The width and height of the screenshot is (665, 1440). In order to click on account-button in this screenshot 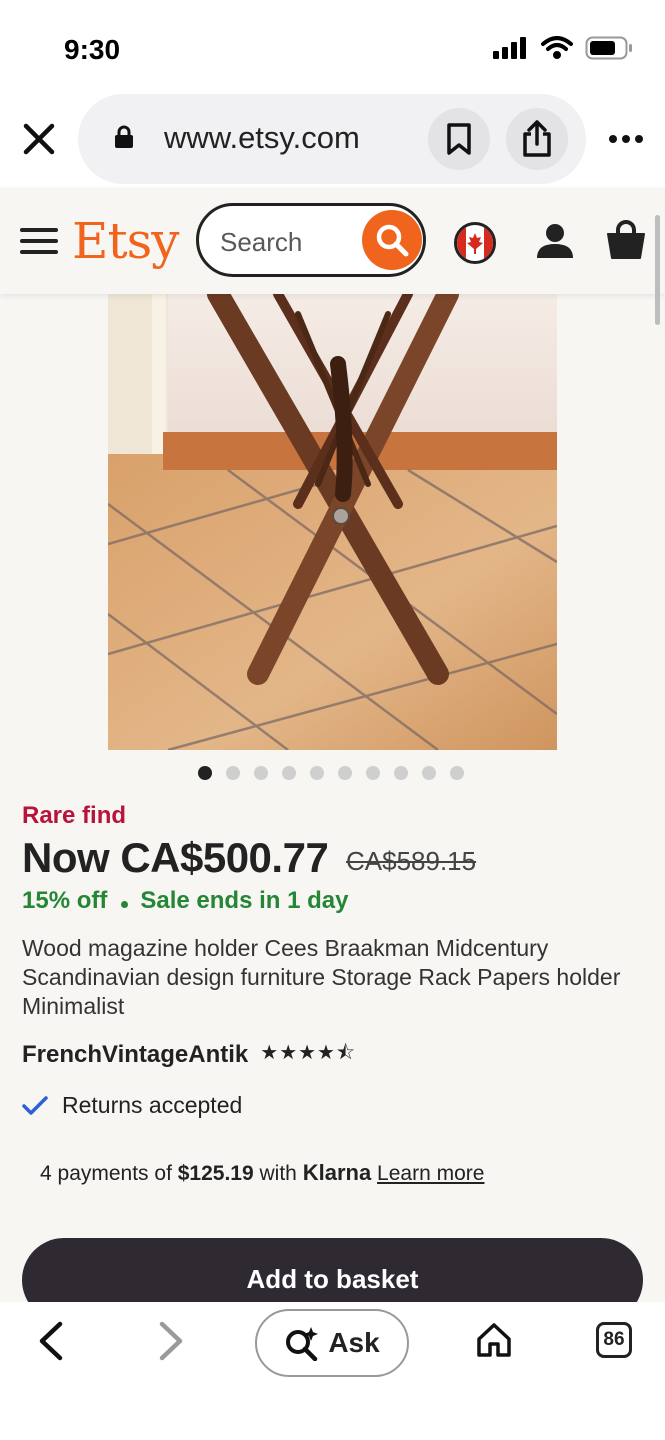, I will do `click(555, 241)`.